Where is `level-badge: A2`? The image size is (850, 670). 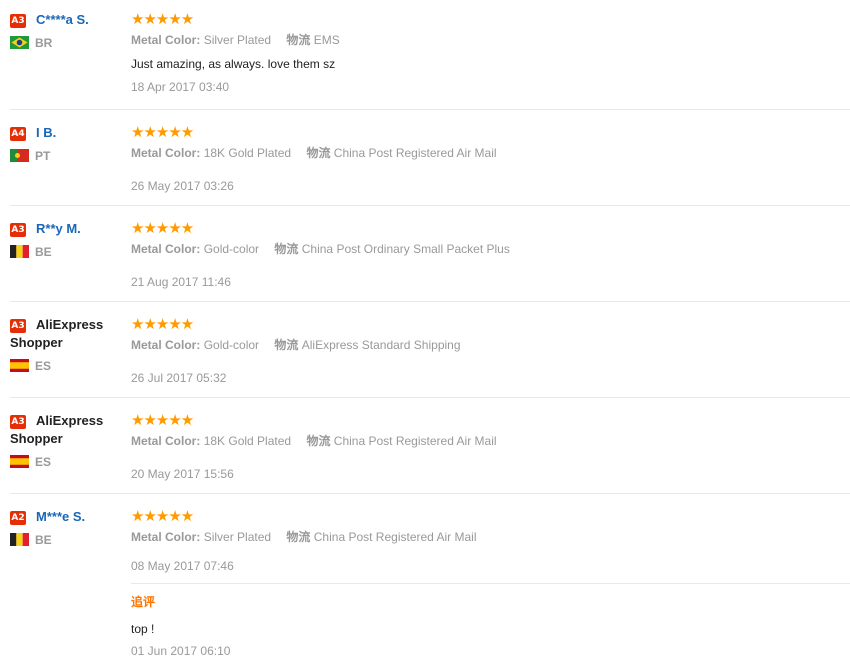 level-badge: A2 is located at coordinates (18, 518).